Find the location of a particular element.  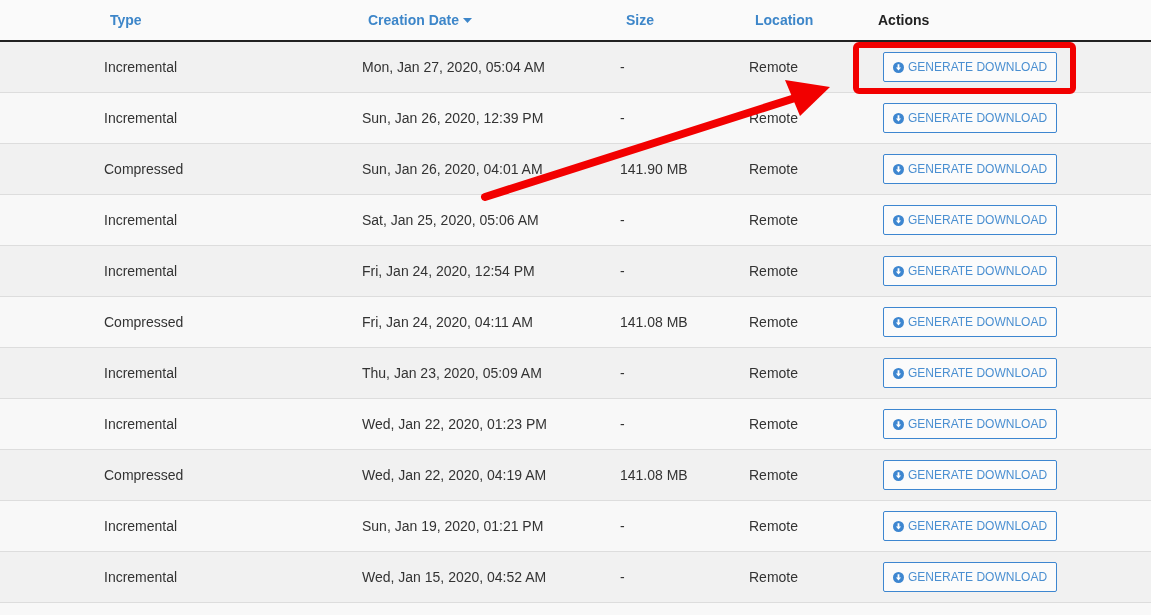

column-header: Size is located at coordinates (684, 20).